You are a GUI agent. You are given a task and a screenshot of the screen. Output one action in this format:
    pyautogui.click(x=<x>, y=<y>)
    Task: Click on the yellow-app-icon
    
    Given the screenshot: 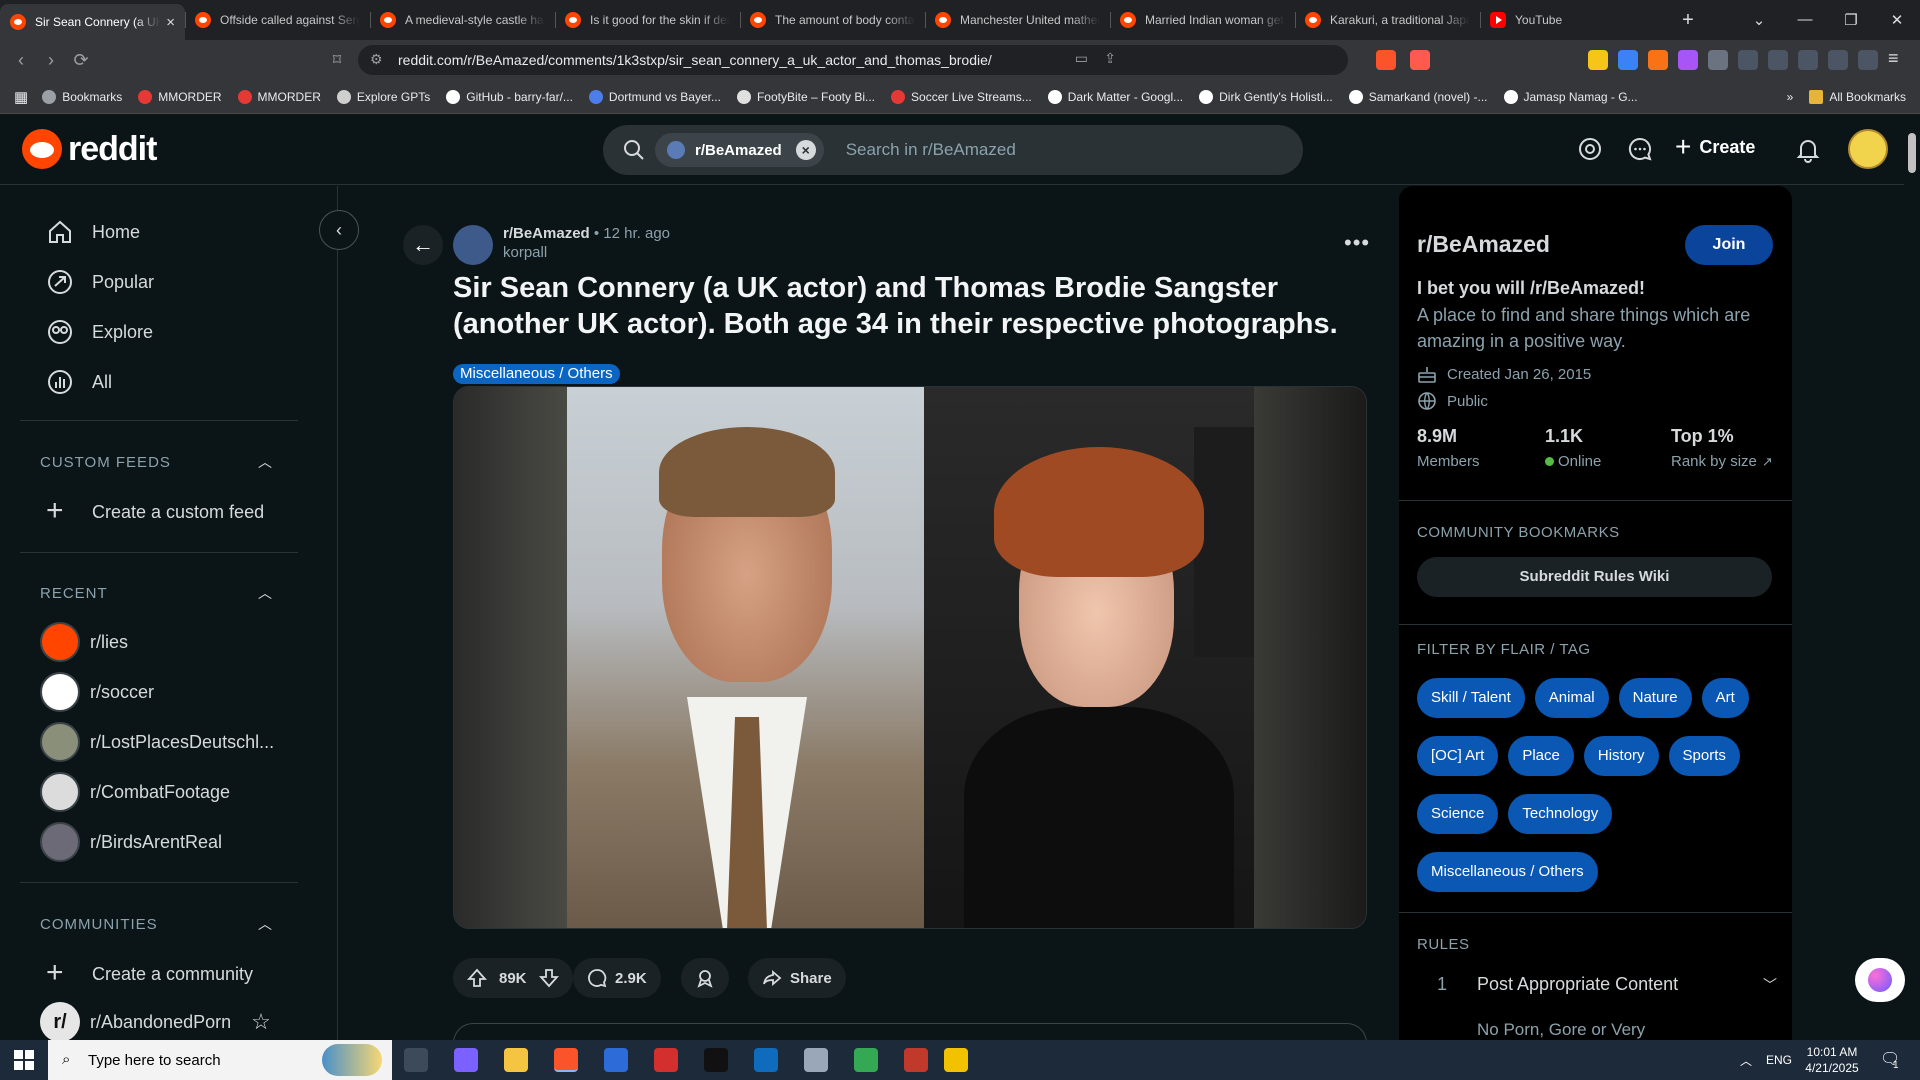 What is the action you would take?
    pyautogui.click(x=956, y=1060)
    